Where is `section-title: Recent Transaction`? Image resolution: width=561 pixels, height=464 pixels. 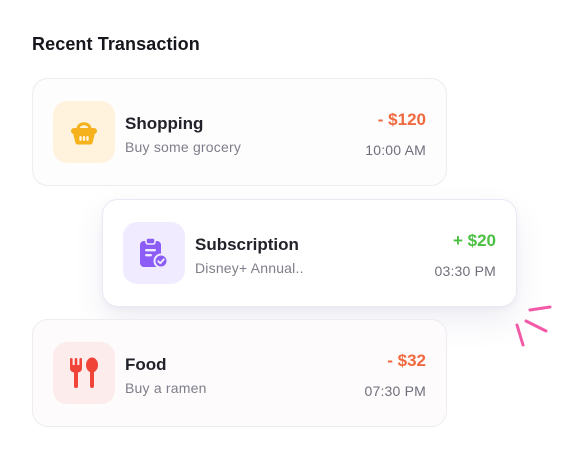 section-title: Recent Transaction is located at coordinates (116, 44).